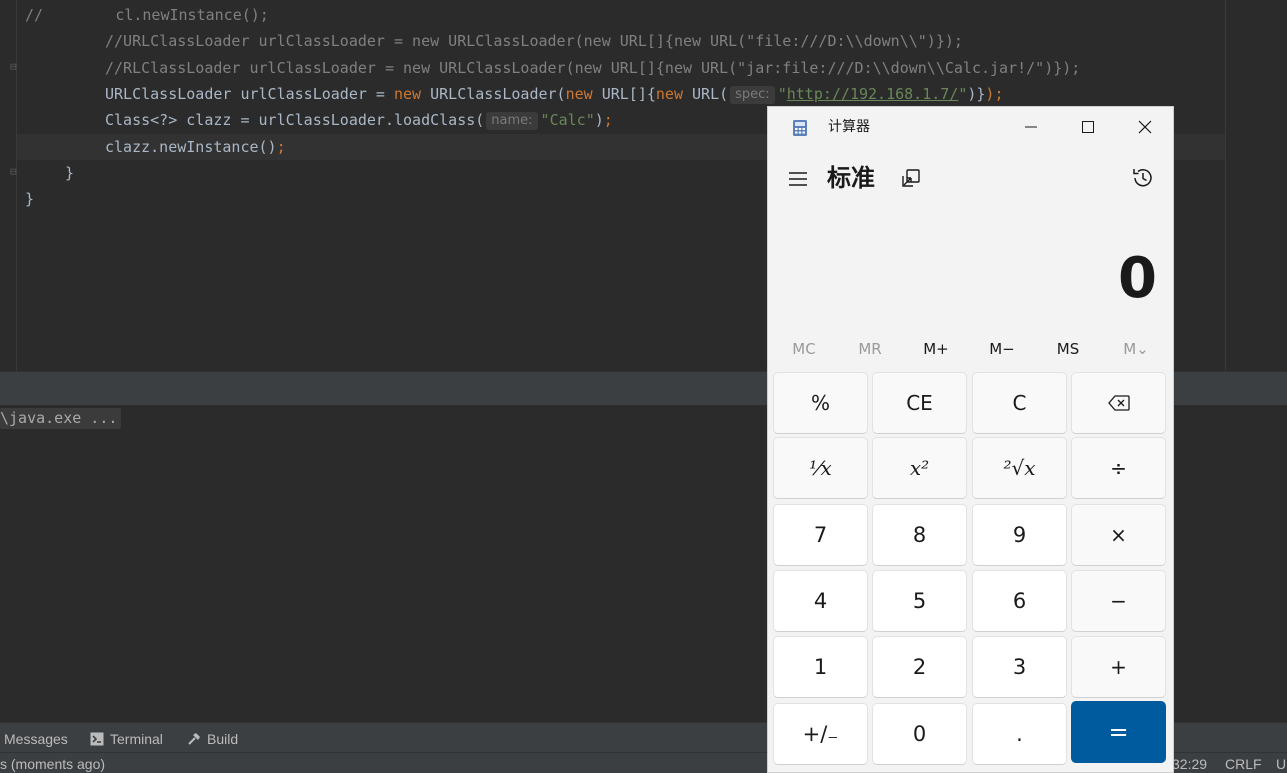  I want to click on maximize-icon, so click(1087, 127).